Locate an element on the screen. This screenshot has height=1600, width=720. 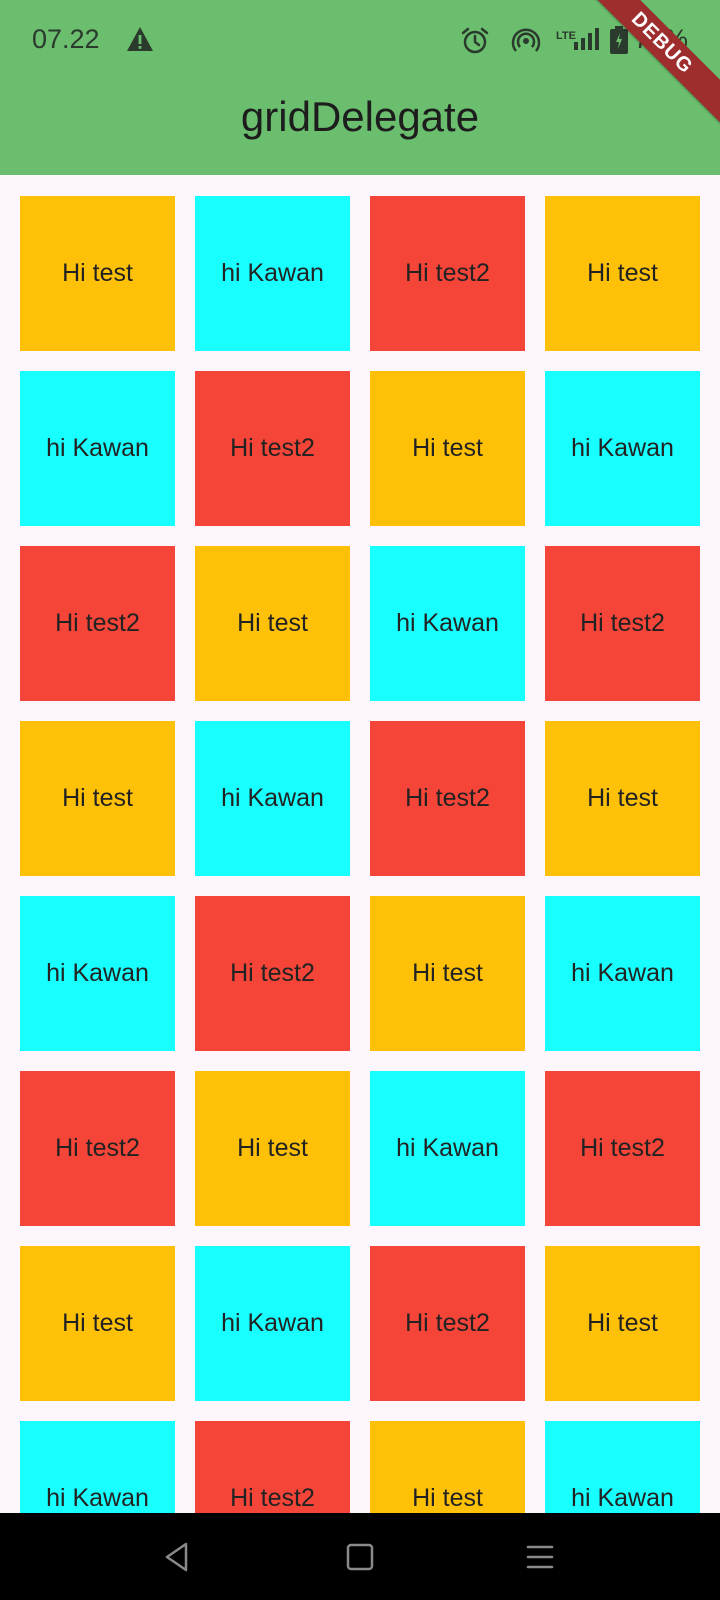
hotspot-icon is located at coordinates (526, 40).